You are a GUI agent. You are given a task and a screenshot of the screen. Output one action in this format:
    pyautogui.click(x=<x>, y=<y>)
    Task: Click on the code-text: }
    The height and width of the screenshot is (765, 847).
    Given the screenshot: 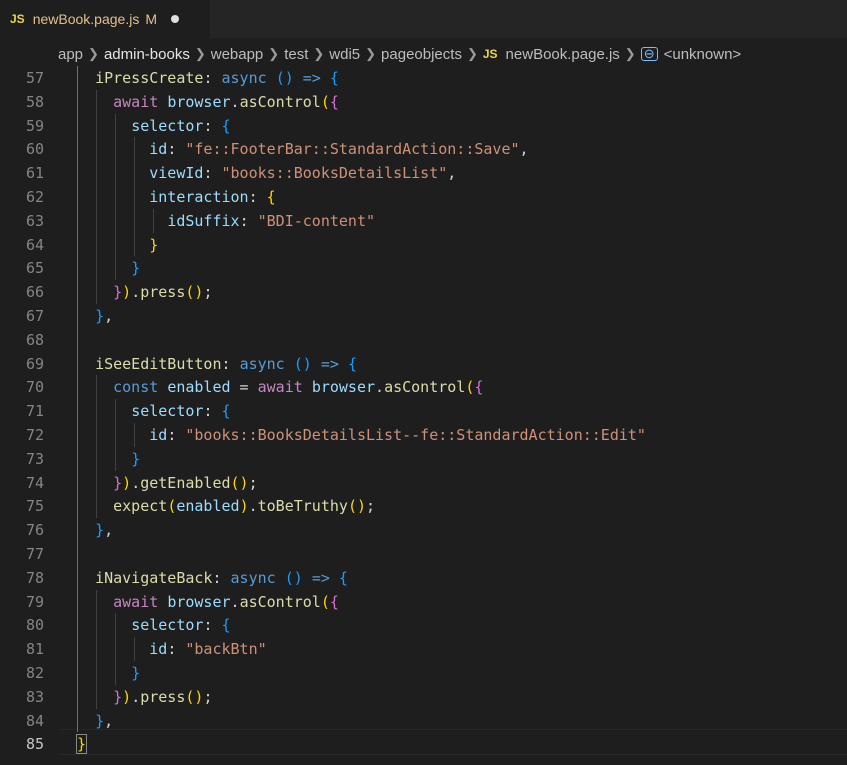 What is the action you would take?
    pyautogui.click(x=108, y=459)
    